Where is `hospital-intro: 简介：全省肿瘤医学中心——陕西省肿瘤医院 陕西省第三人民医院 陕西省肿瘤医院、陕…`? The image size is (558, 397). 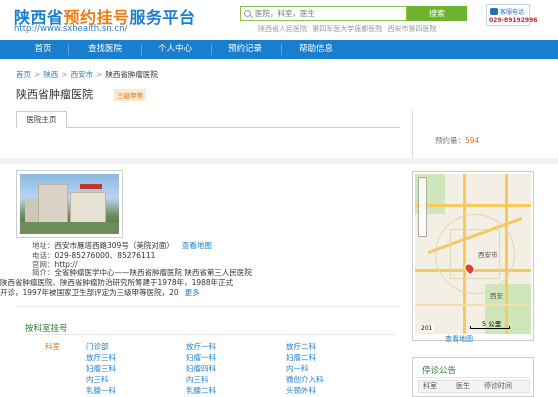 hospital-intro: 简介：全省肿瘤医学中心——陕西省肿瘤医院 陕西省第三人民医院 陕西省肿瘤医院、陕… is located at coordinates (201, 283).